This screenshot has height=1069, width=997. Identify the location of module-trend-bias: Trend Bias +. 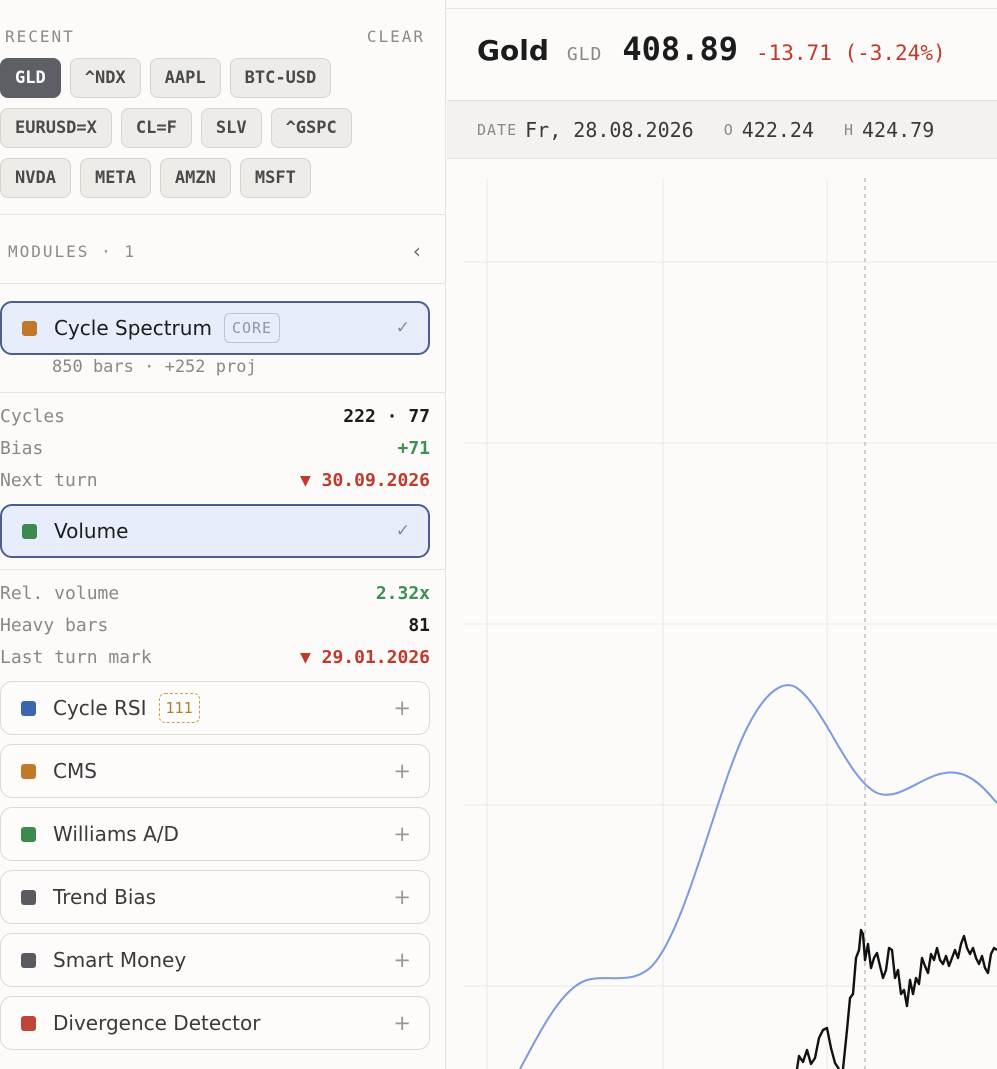
(215, 897).